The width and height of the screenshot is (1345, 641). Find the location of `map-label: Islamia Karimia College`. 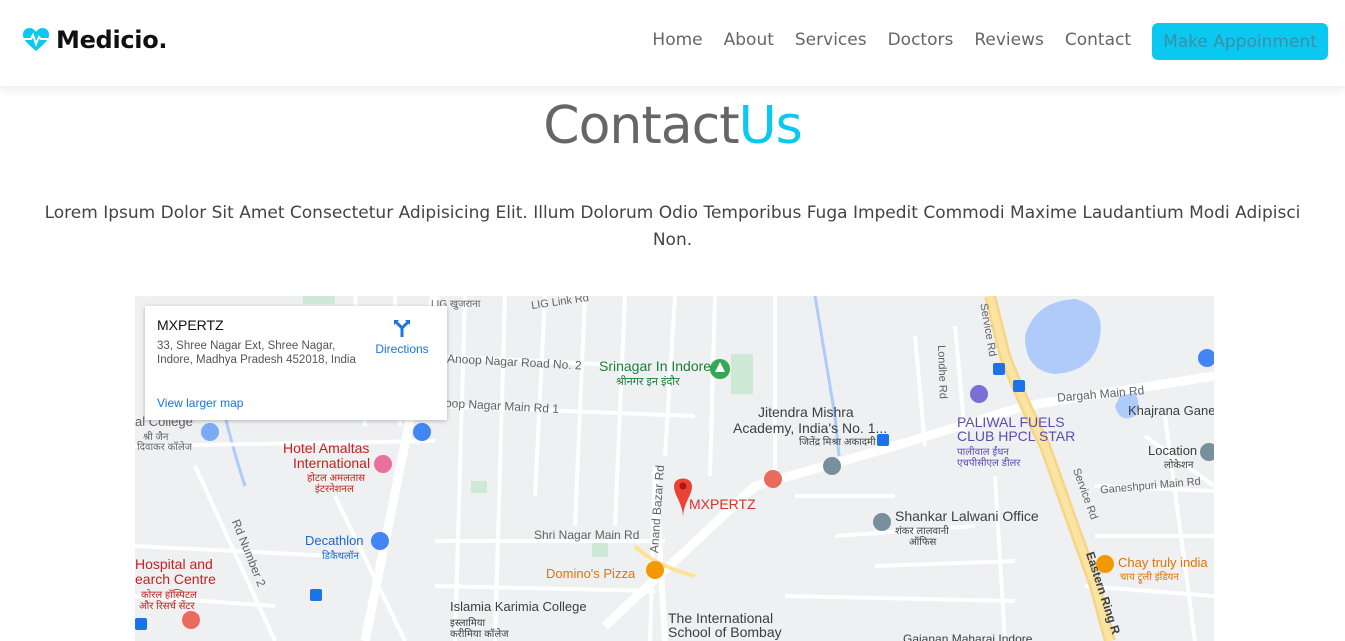

map-label: Islamia Karimia College is located at coordinates (518, 606).